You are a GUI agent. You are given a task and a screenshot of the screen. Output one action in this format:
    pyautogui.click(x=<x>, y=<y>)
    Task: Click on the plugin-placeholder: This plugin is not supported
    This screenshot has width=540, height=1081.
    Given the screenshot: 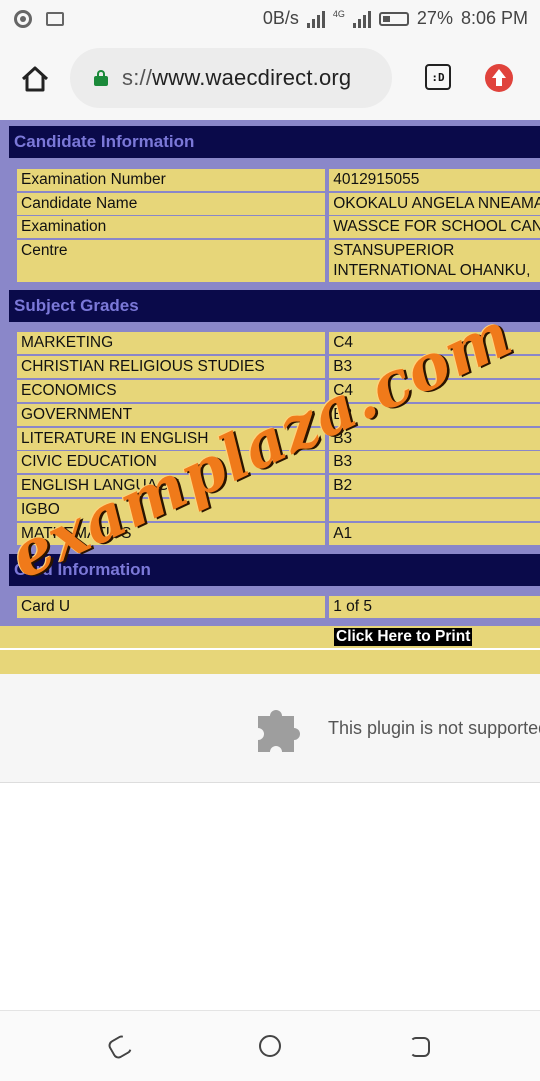 What is the action you would take?
    pyautogui.click(x=270, y=728)
    